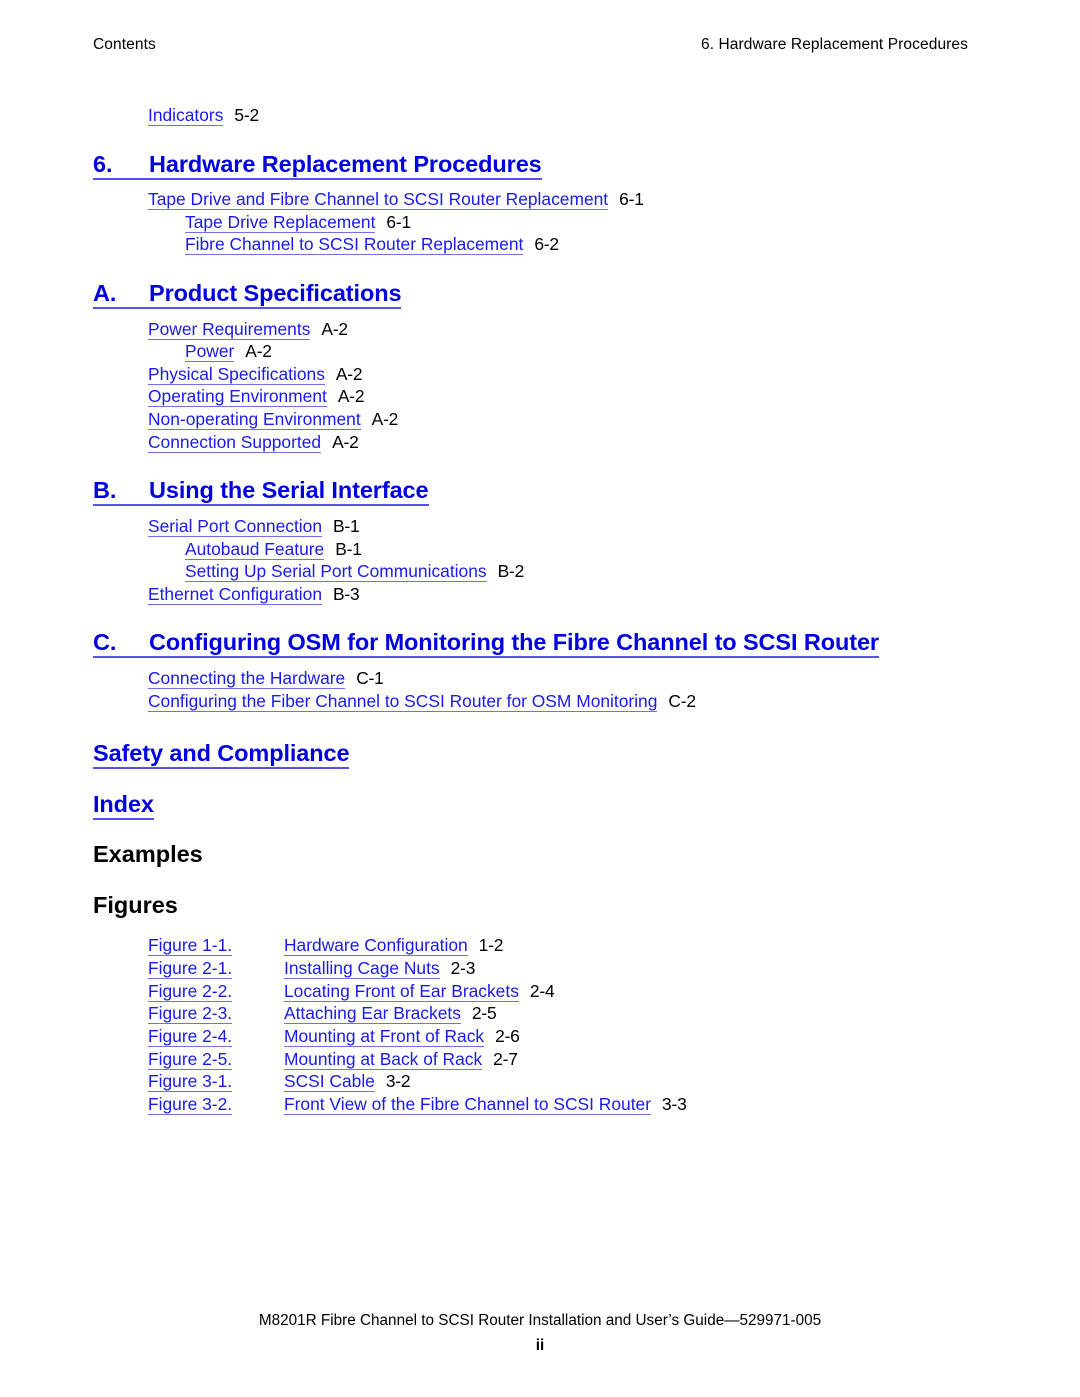 The width and height of the screenshot is (1080, 1397). What do you see at coordinates (398, 1081) in the screenshot?
I see `figure-page: 3-2` at bounding box center [398, 1081].